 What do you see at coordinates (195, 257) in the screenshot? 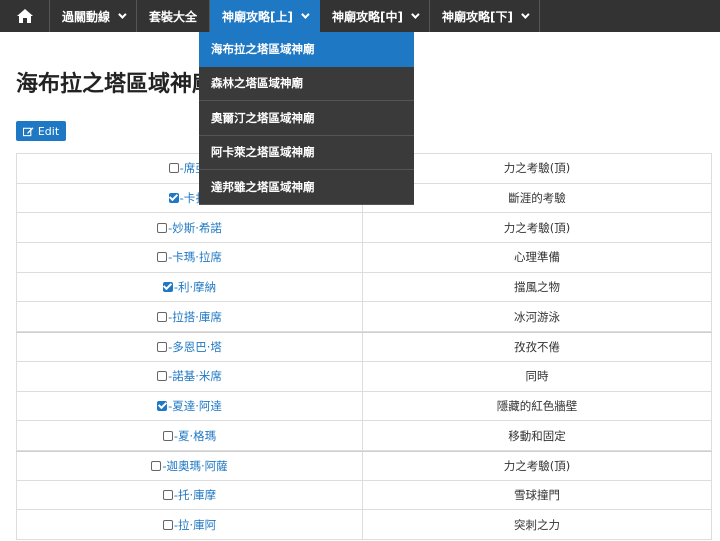
I see `shrine-name-link: -卡瑪·拉席` at bounding box center [195, 257].